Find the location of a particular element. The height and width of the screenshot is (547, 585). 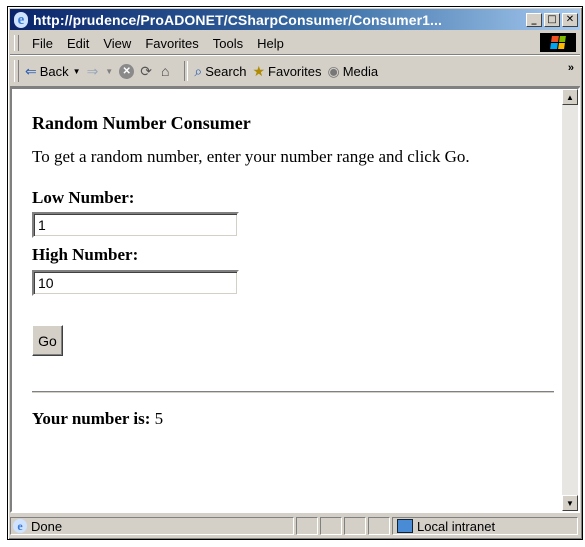

result-line: Your number is: 5 is located at coordinates (97, 419).